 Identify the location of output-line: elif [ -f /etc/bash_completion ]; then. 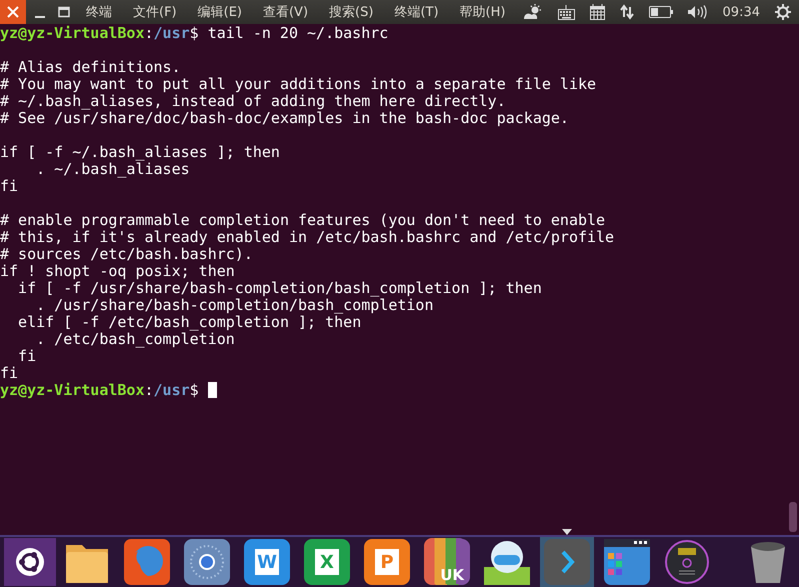
(189, 322).